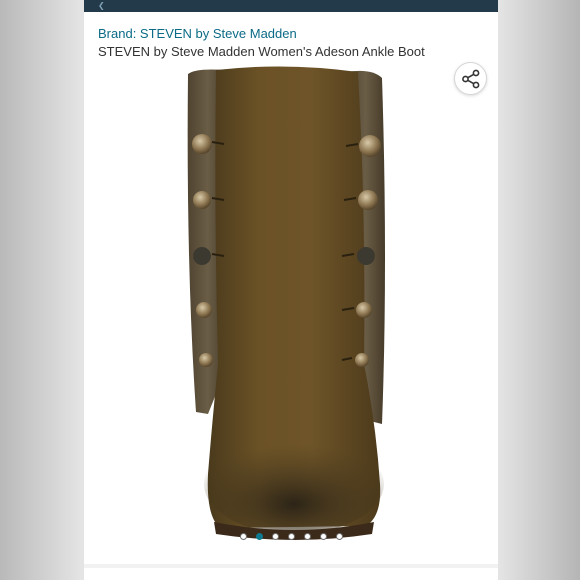  I want to click on carousel-dots, so click(291, 539).